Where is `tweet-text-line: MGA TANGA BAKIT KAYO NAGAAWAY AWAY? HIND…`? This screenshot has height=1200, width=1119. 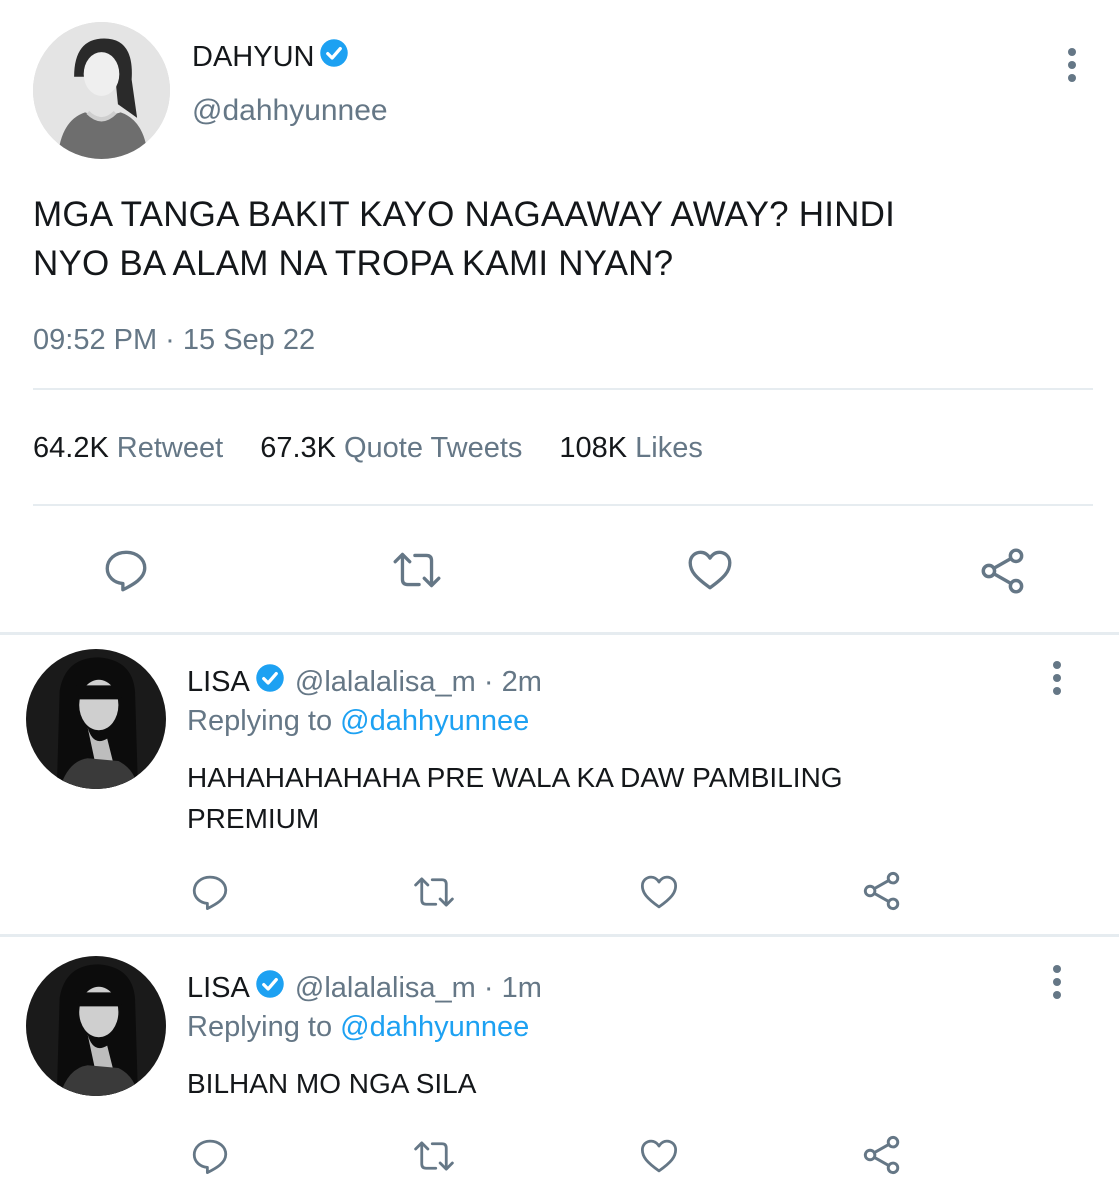 tweet-text-line: MGA TANGA BAKIT KAYO NAGAAWAY AWAY? HIND… is located at coordinates (464, 214).